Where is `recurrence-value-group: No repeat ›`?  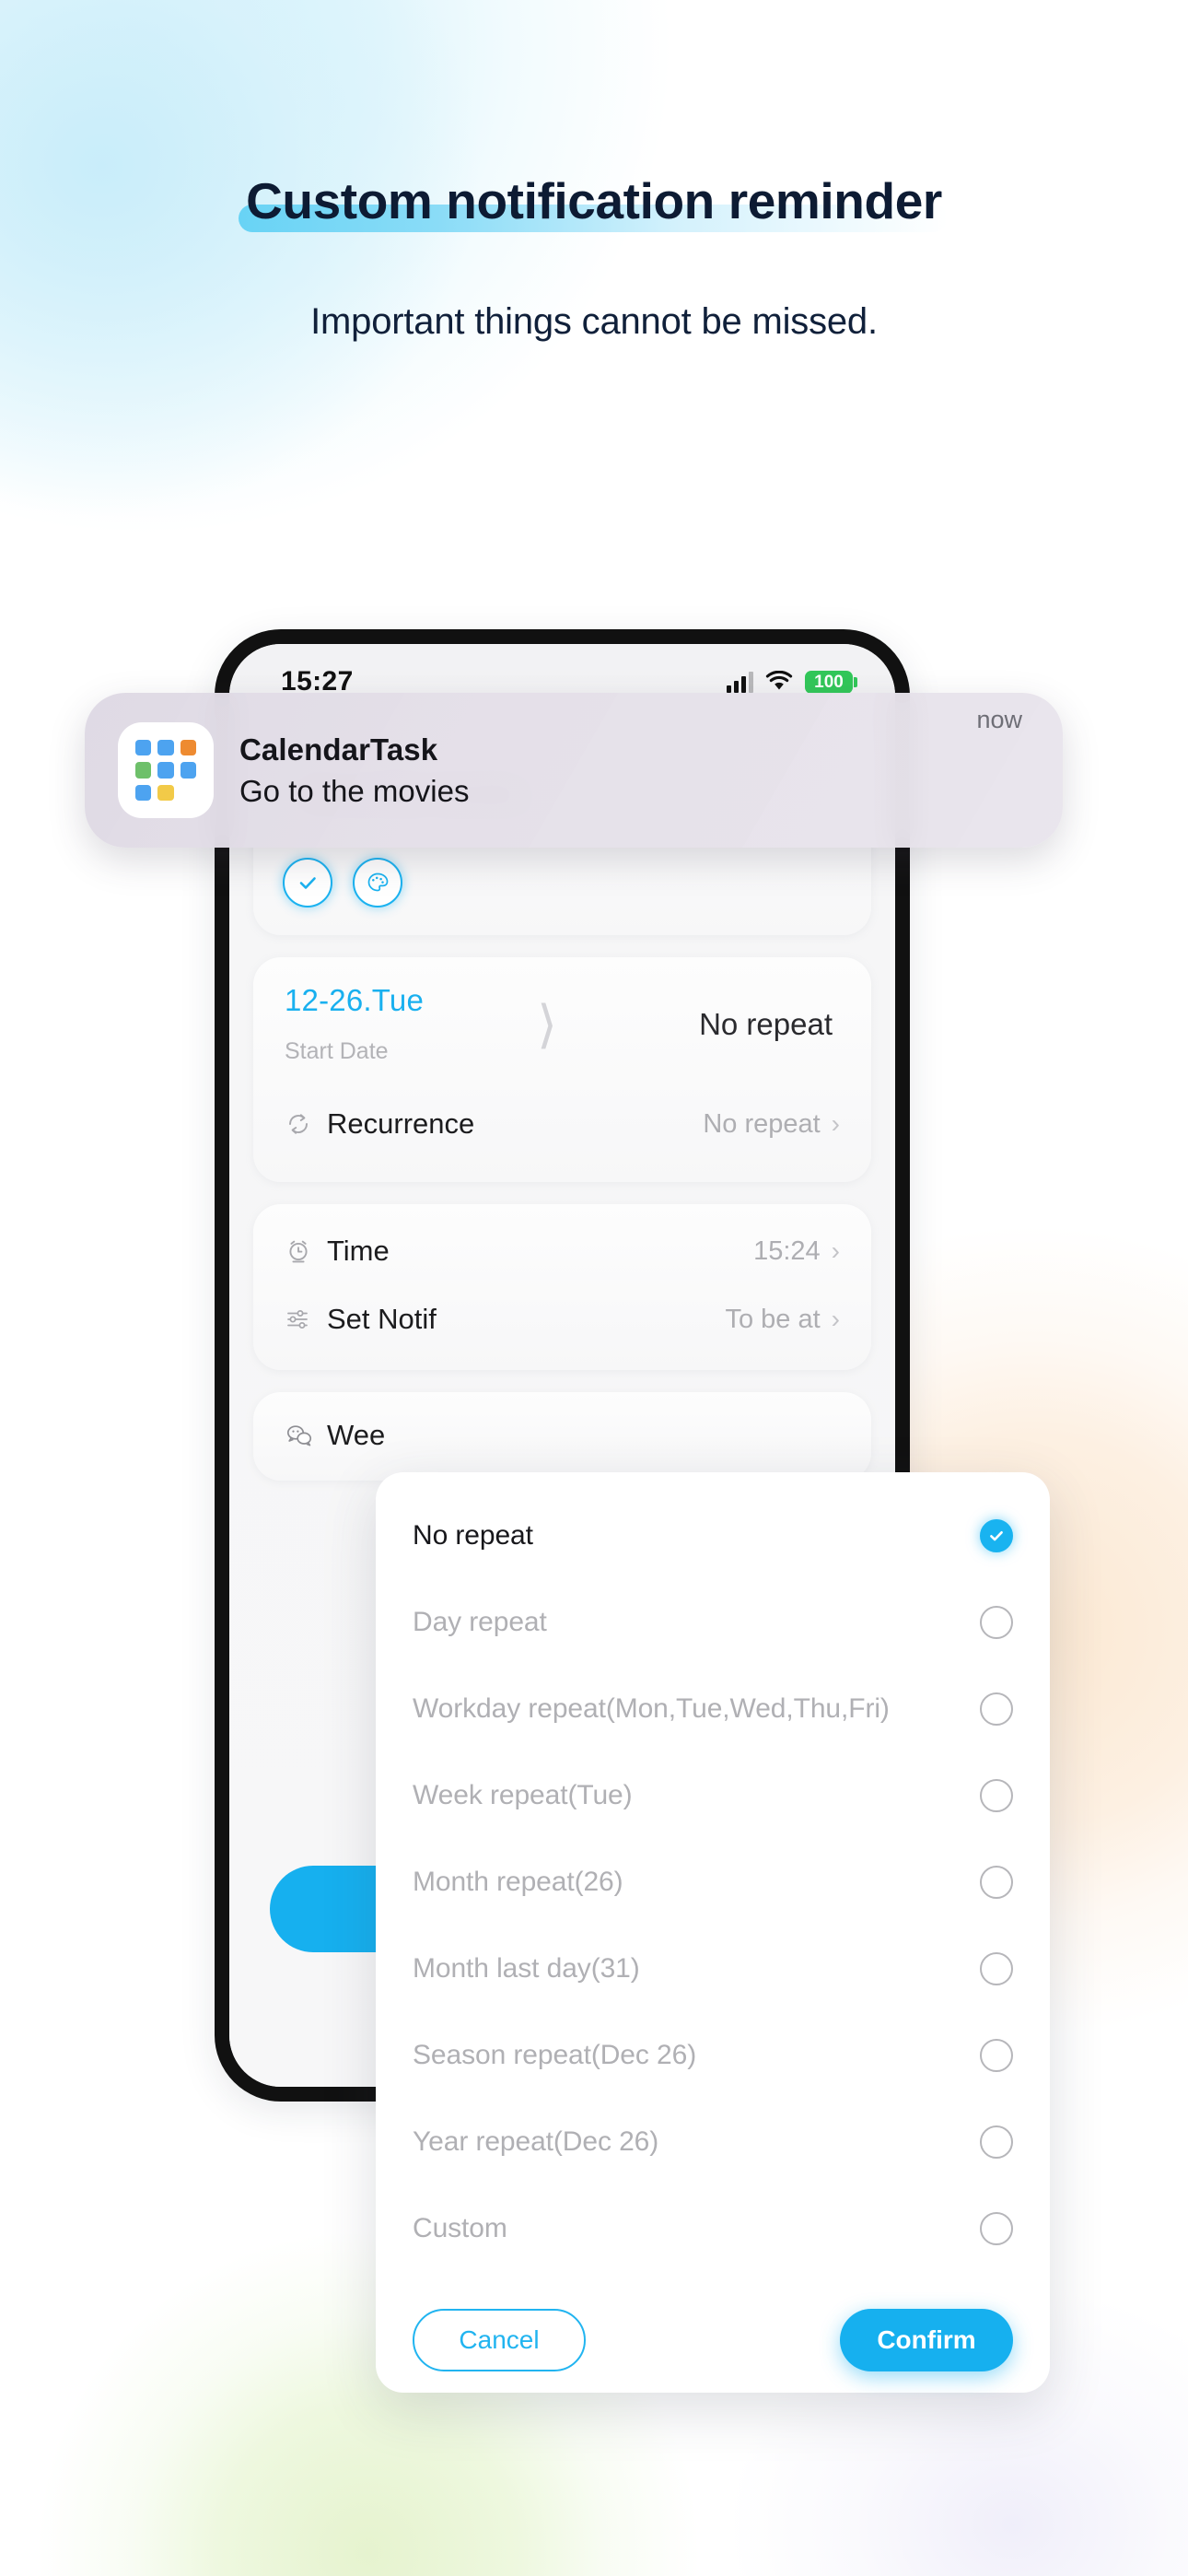 recurrence-value-group: No repeat › is located at coordinates (771, 1124).